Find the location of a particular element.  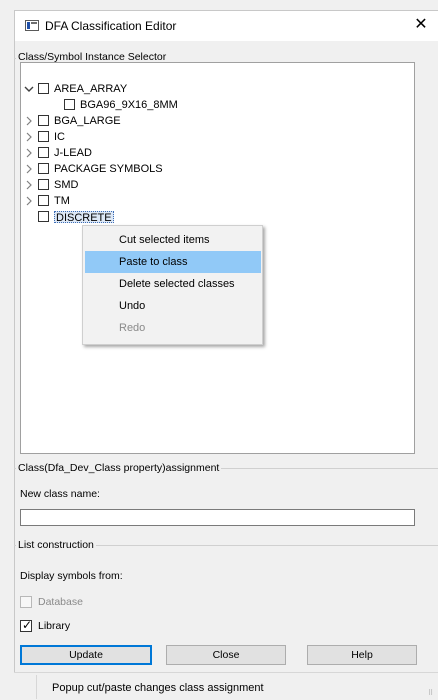

menu-item-cut: Cut selected items is located at coordinates (173, 240).